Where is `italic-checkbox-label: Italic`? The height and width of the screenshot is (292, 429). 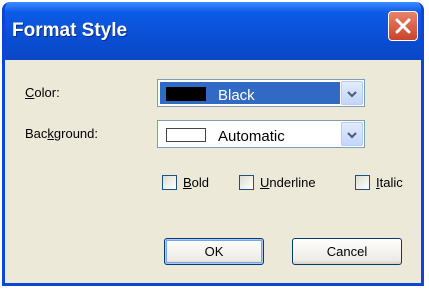 italic-checkbox-label: Italic is located at coordinates (389, 182).